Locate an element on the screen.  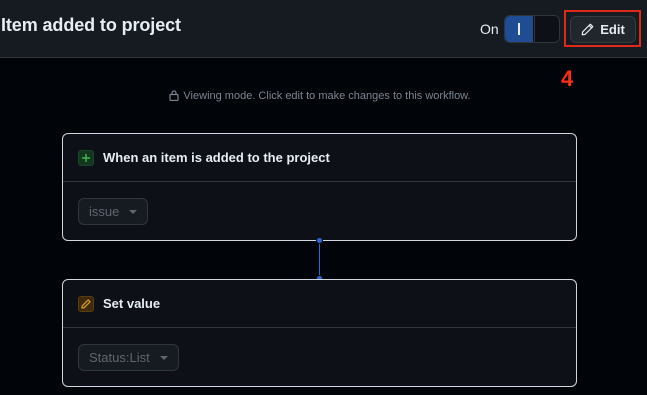
workflow-header: Item added to project On Edit is located at coordinates (323, 29).